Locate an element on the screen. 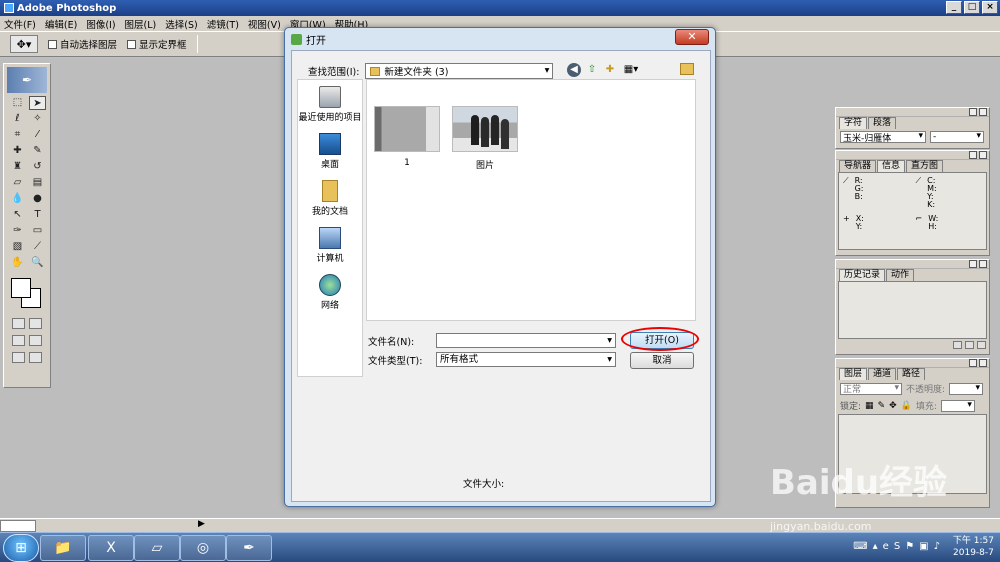 Image resolution: width=1000 pixels, height=562 pixels. tab-info: 信息 is located at coordinates (891, 166).